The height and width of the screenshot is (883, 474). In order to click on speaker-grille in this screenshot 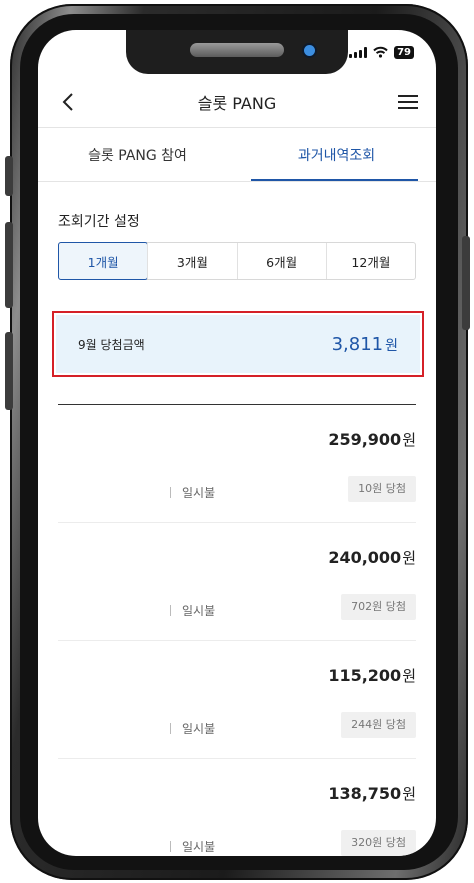, I will do `click(237, 50)`.